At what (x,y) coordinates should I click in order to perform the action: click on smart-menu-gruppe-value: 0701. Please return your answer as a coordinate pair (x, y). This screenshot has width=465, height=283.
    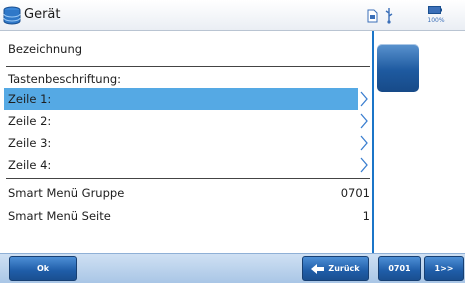
    Looking at the image, I should click on (355, 193).